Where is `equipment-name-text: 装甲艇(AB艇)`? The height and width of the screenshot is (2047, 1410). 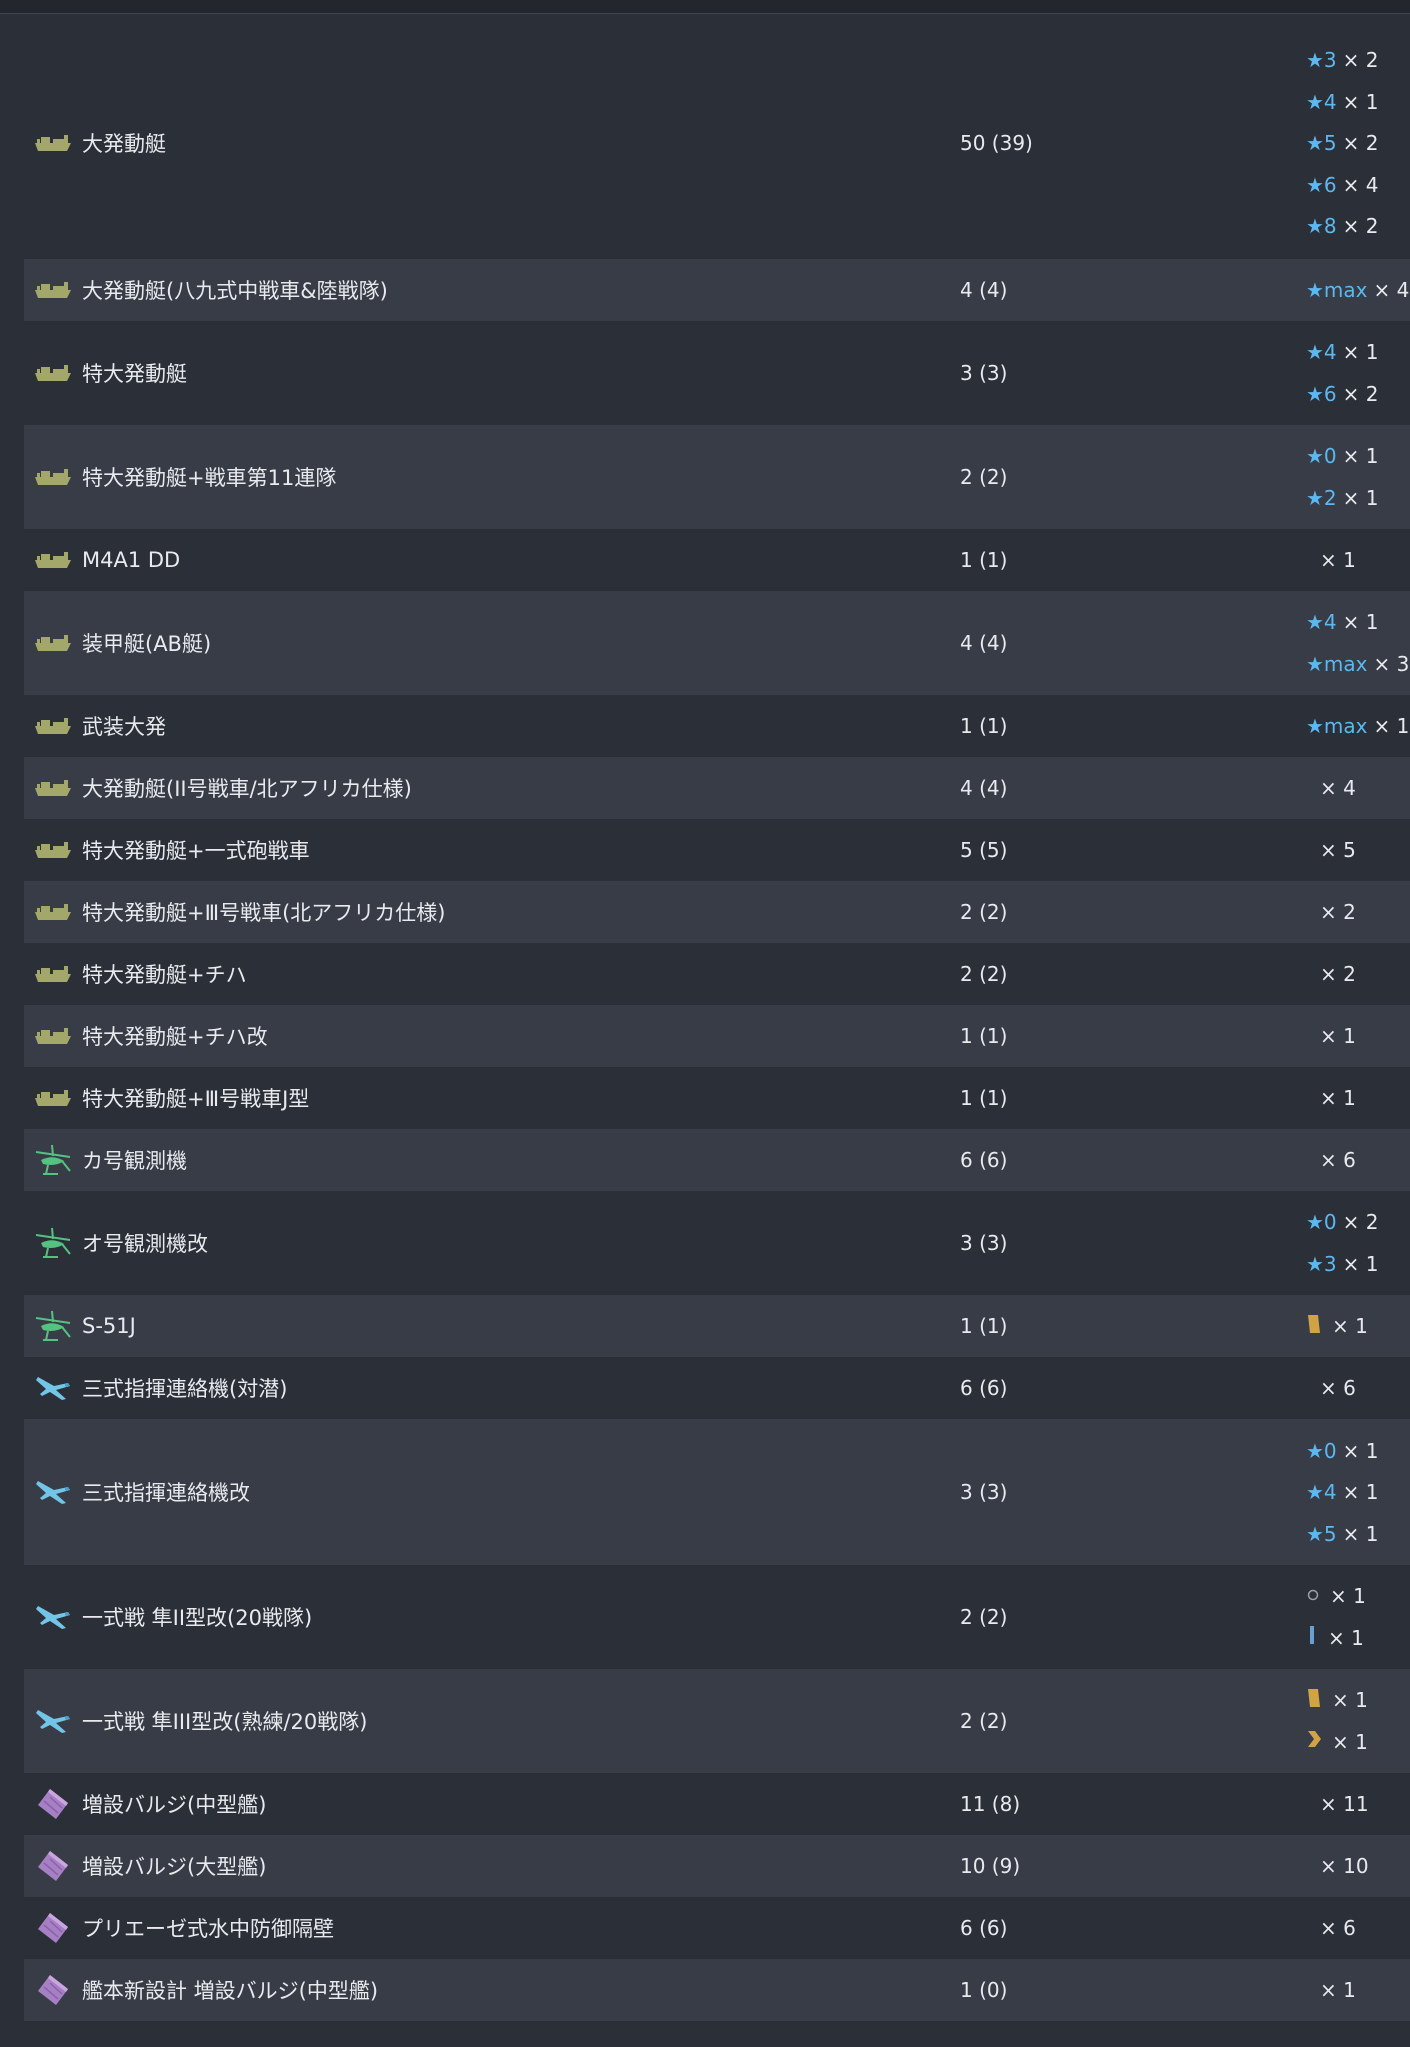 equipment-name-text: 装甲艇(AB艇) is located at coordinates (147, 644).